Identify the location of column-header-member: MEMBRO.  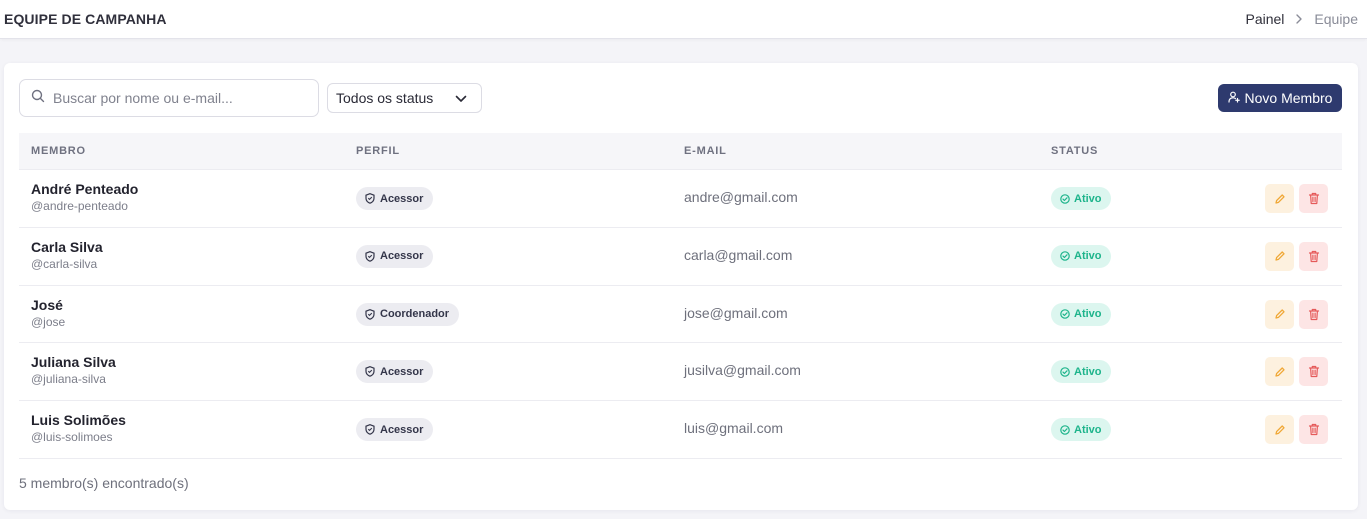
(58, 151).